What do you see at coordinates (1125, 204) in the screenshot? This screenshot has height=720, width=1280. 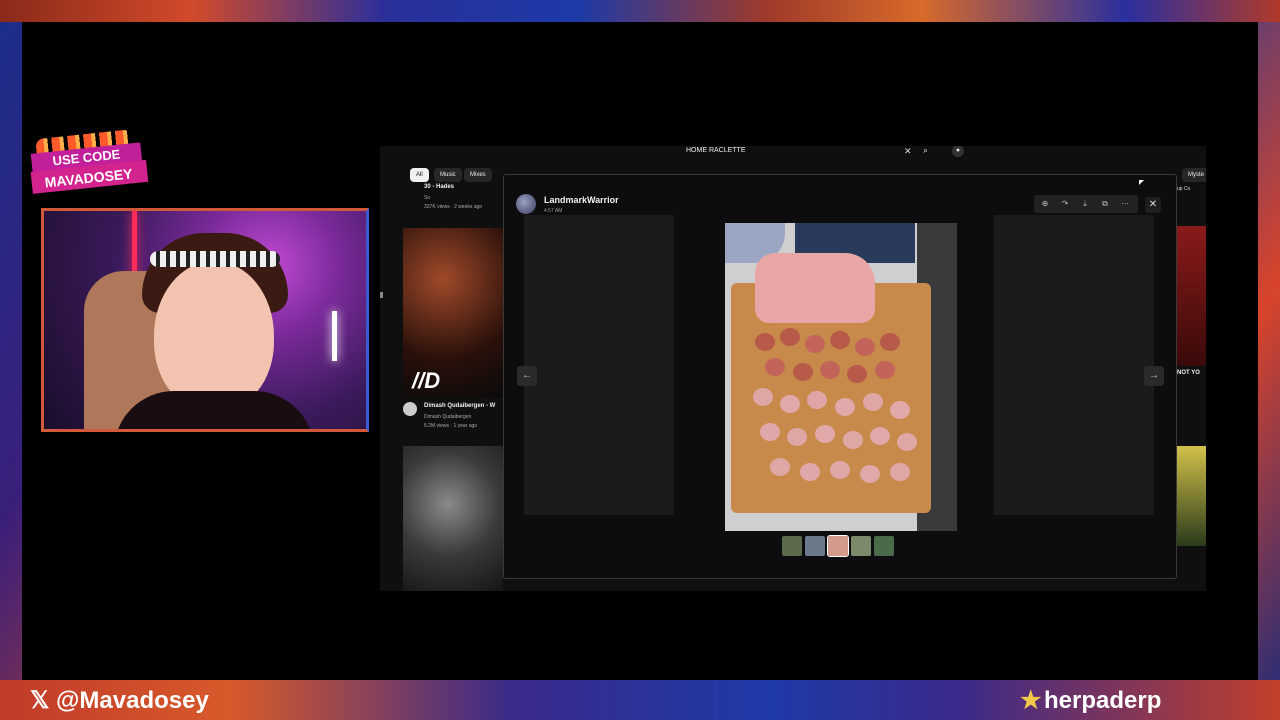 I see `more-icon: ⋯` at bounding box center [1125, 204].